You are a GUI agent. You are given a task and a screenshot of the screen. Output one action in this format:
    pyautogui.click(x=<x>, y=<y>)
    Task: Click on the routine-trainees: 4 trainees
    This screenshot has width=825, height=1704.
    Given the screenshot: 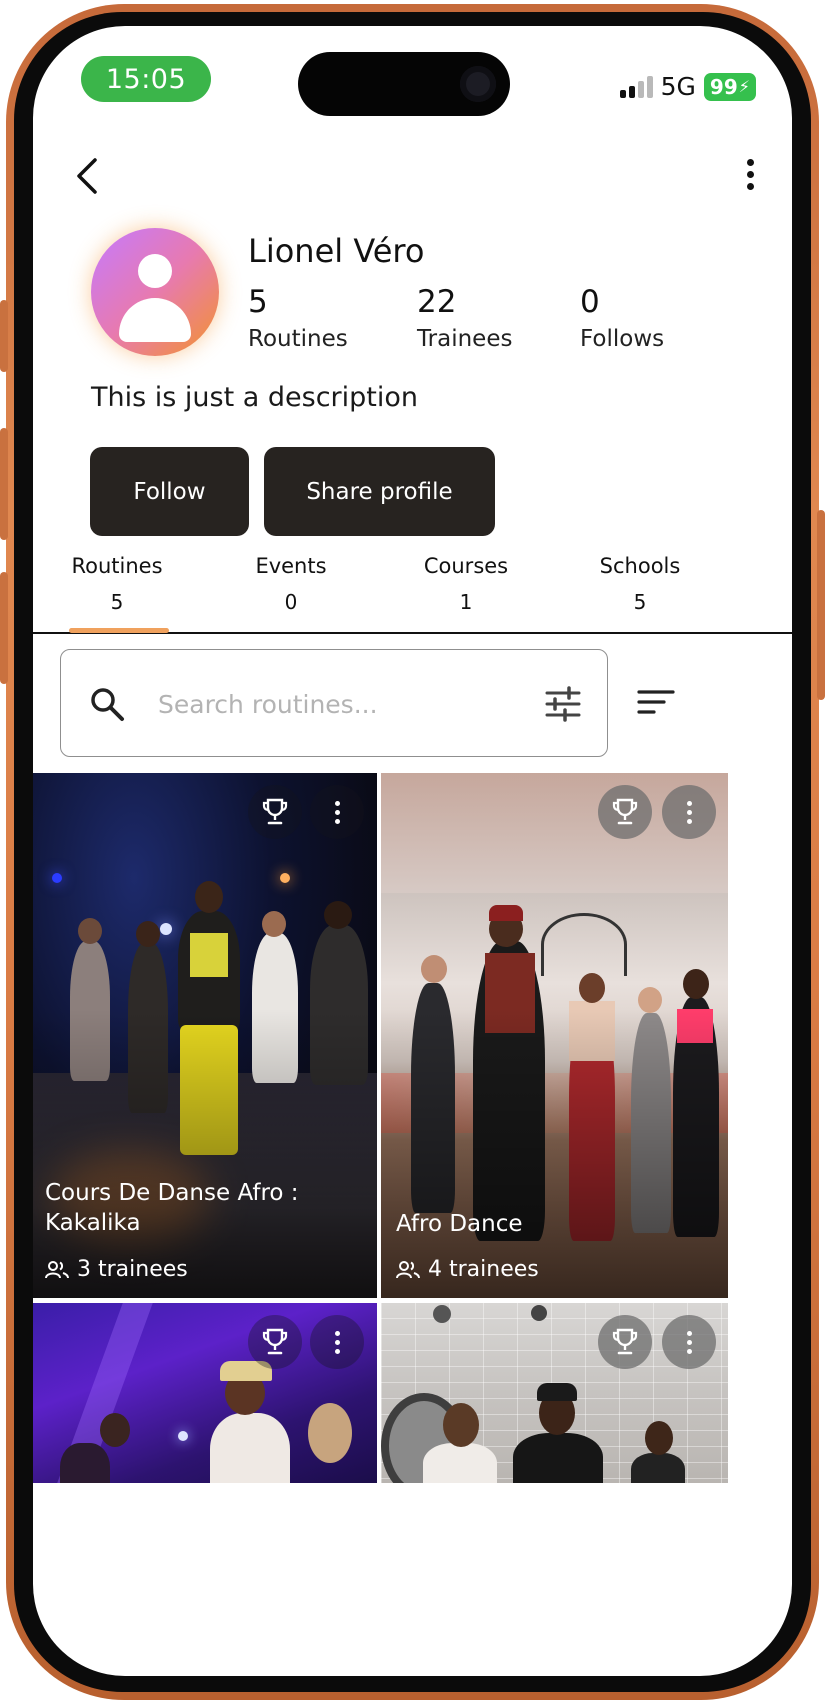 What is the action you would take?
    pyautogui.click(x=467, y=1269)
    